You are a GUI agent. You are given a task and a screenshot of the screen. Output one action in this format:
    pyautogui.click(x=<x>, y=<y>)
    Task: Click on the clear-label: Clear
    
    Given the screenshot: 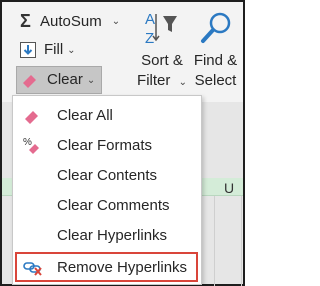 What is the action you would take?
    pyautogui.click(x=65, y=79)
    